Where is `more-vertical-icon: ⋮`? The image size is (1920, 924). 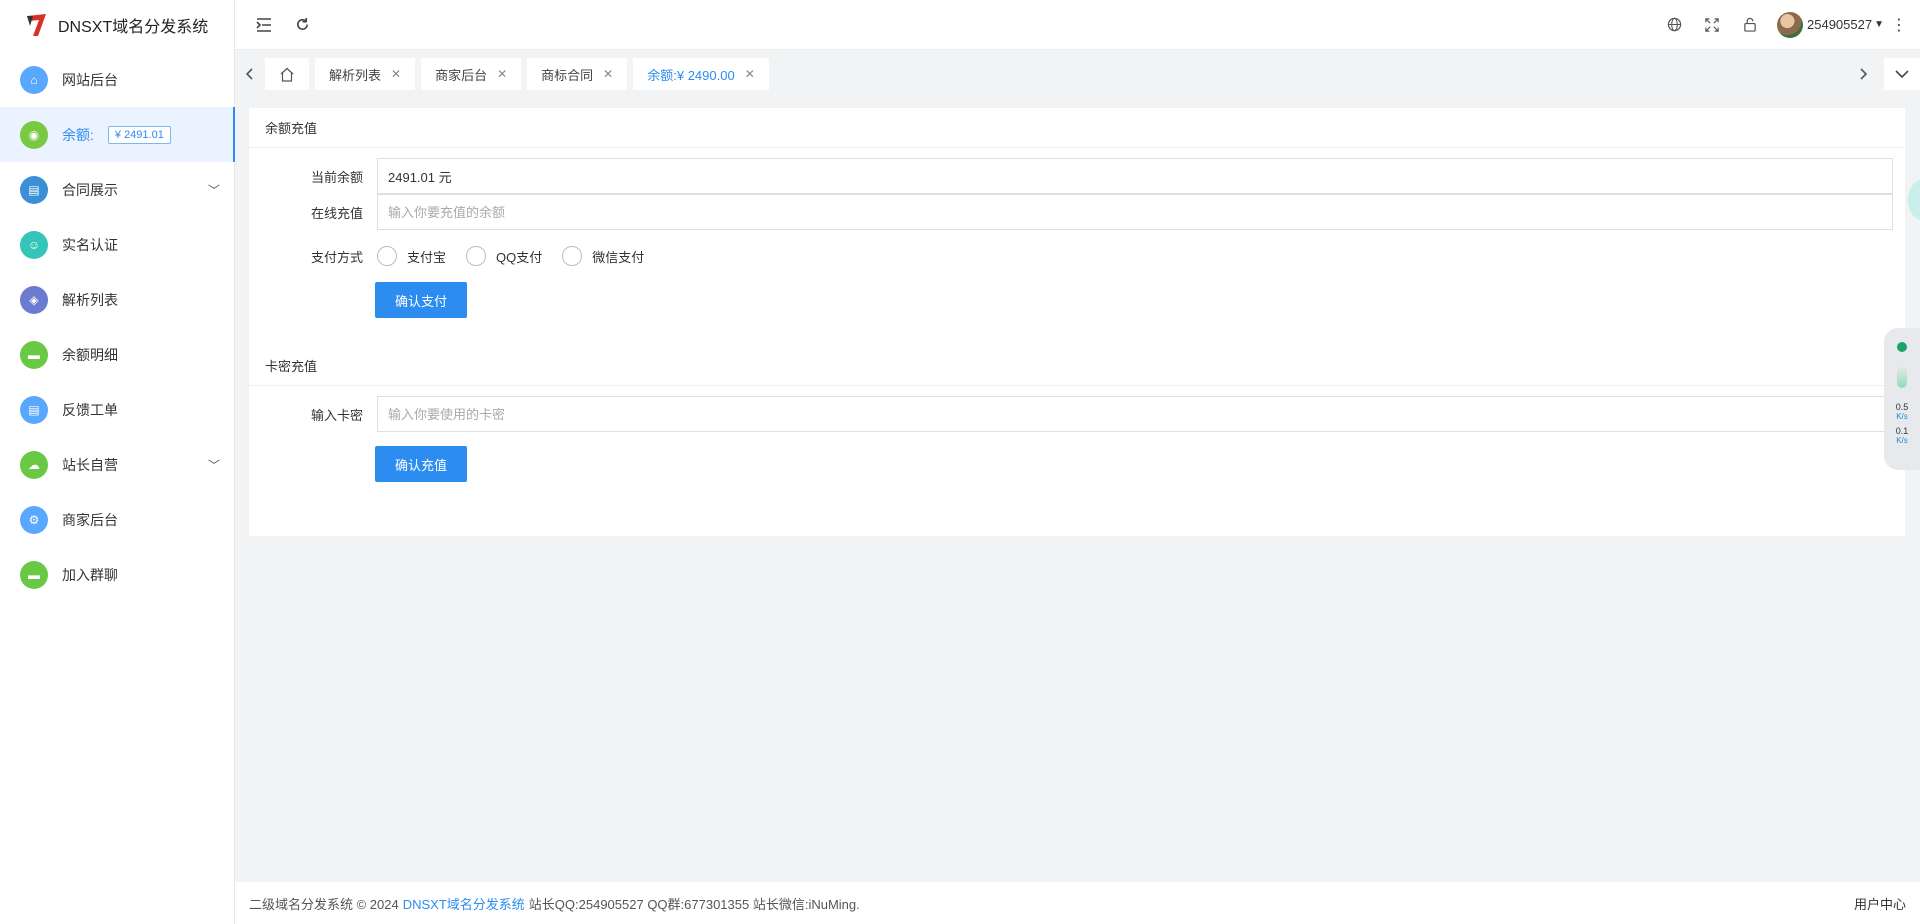
more-vertical-icon: ⋮ is located at coordinates (1899, 25).